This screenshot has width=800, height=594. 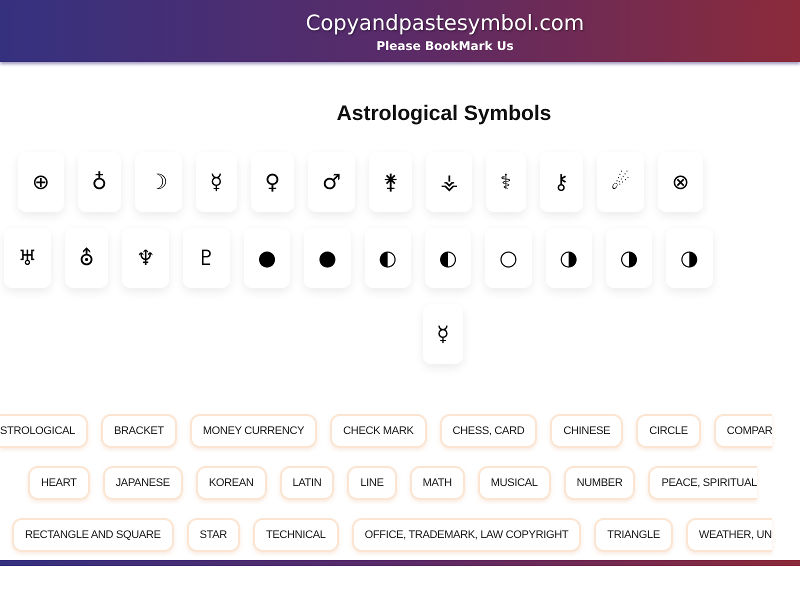 I want to click on category-link: HEART, so click(x=59, y=483).